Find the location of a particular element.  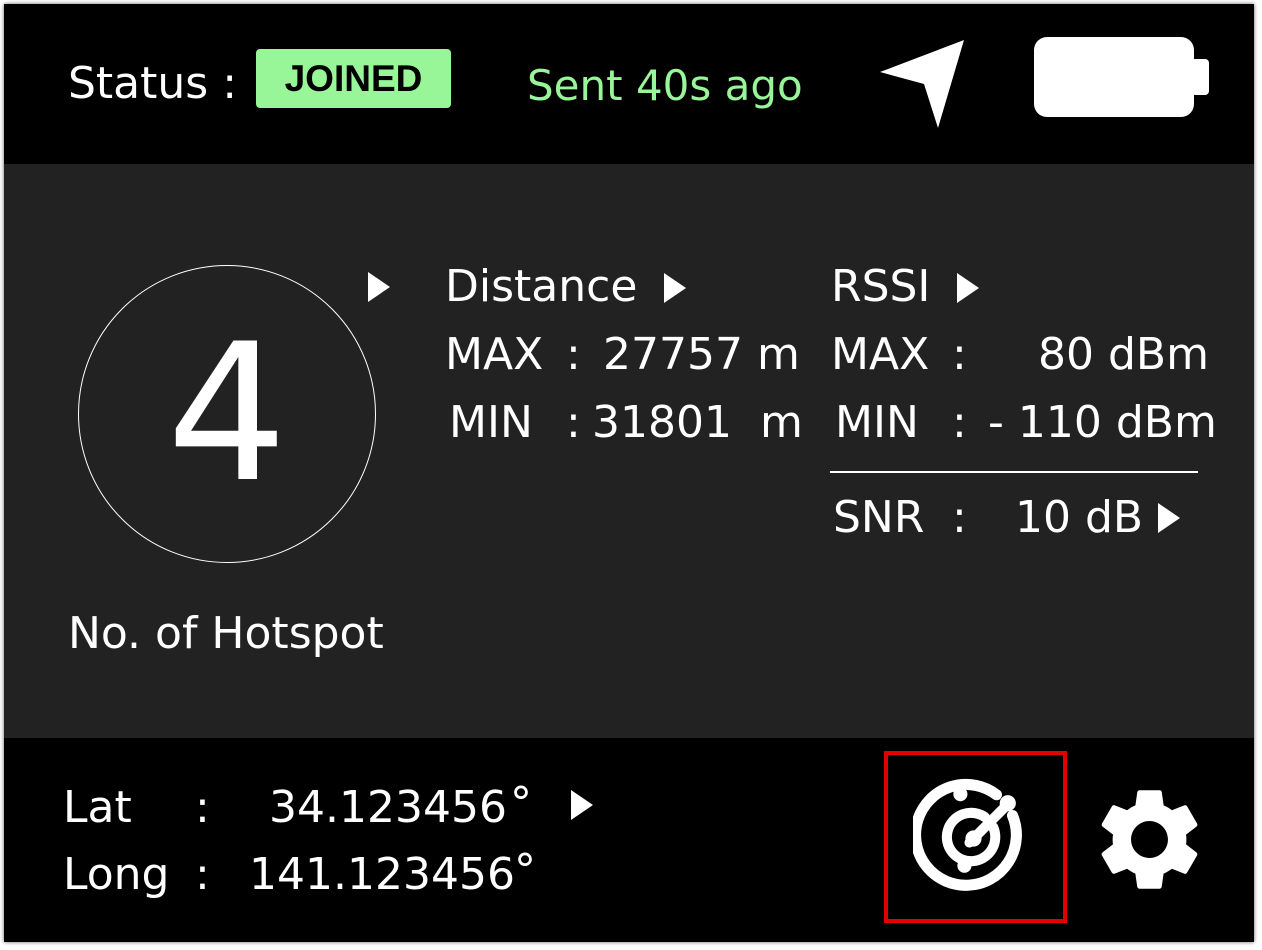

radar-icon is located at coordinates (973, 838).